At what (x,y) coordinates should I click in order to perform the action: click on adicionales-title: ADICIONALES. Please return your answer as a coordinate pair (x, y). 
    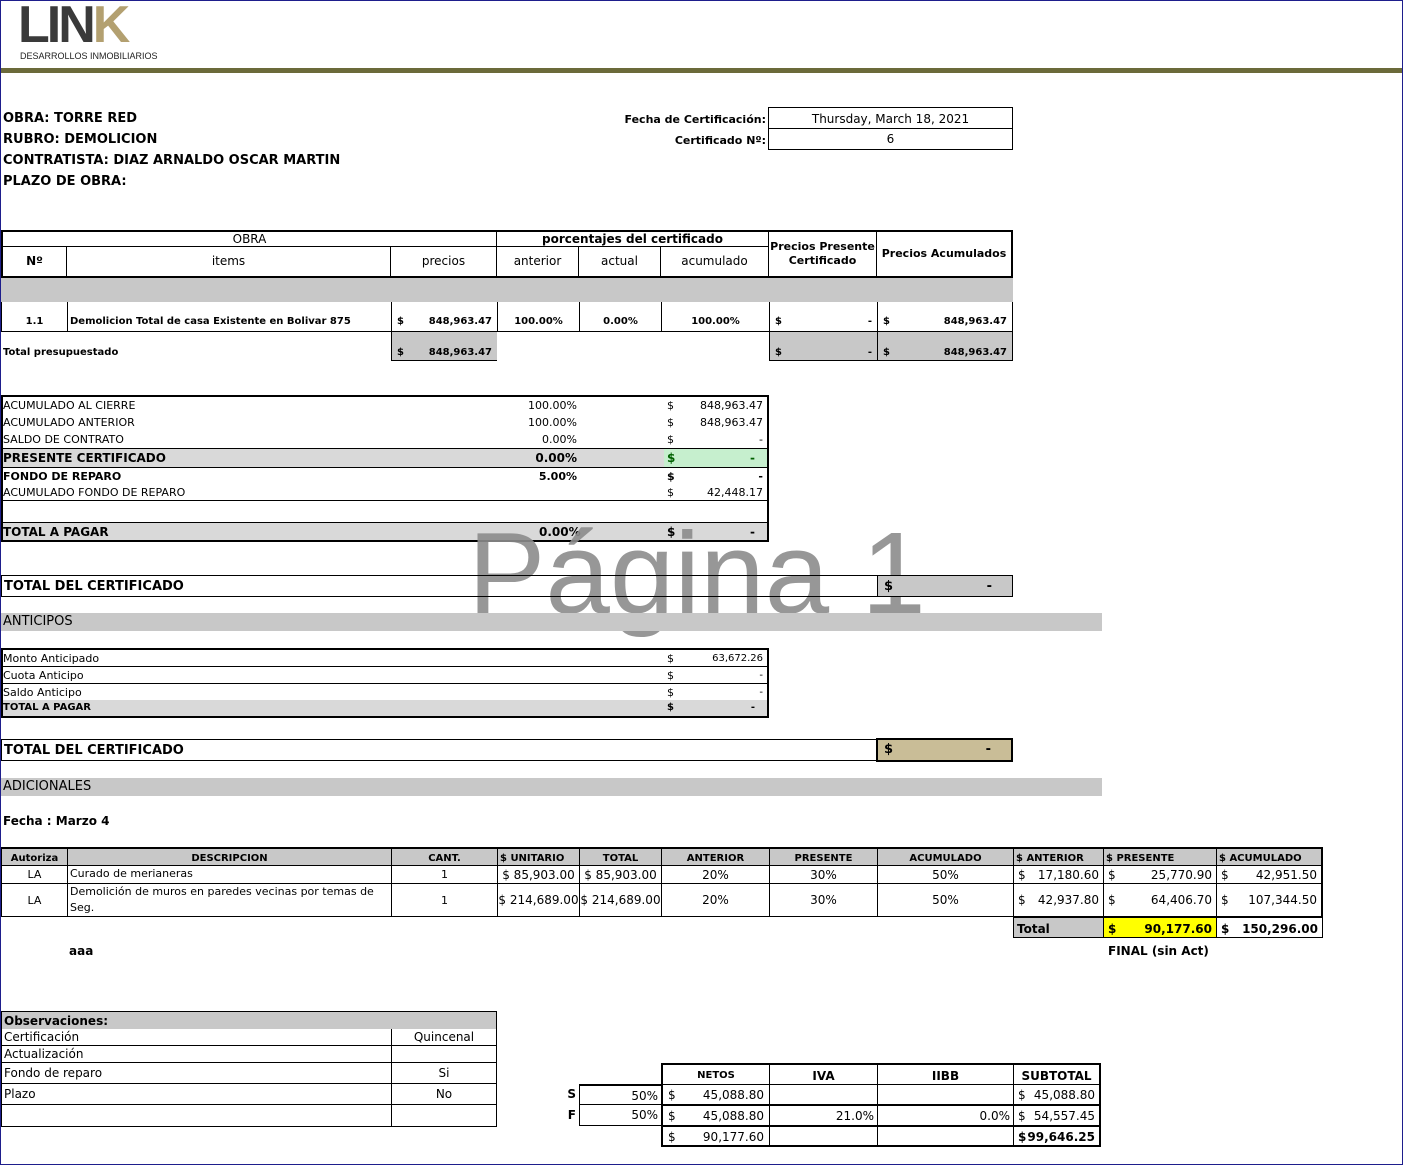
    Looking at the image, I should click on (551, 787).